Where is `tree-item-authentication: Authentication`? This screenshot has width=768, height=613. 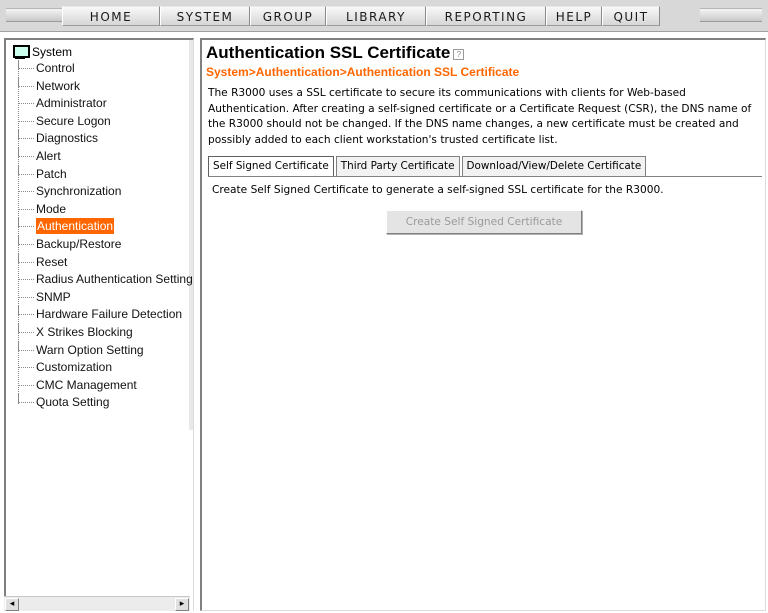 tree-item-authentication: Authentication is located at coordinates (101, 227).